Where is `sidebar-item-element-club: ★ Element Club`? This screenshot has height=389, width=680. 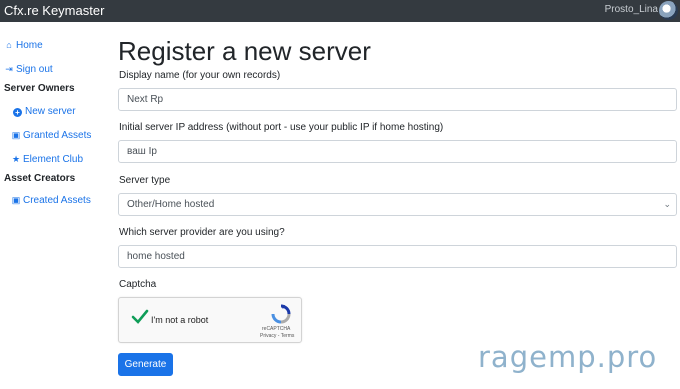
sidebar-item-element-club: ★ Element Club is located at coordinates (47, 159).